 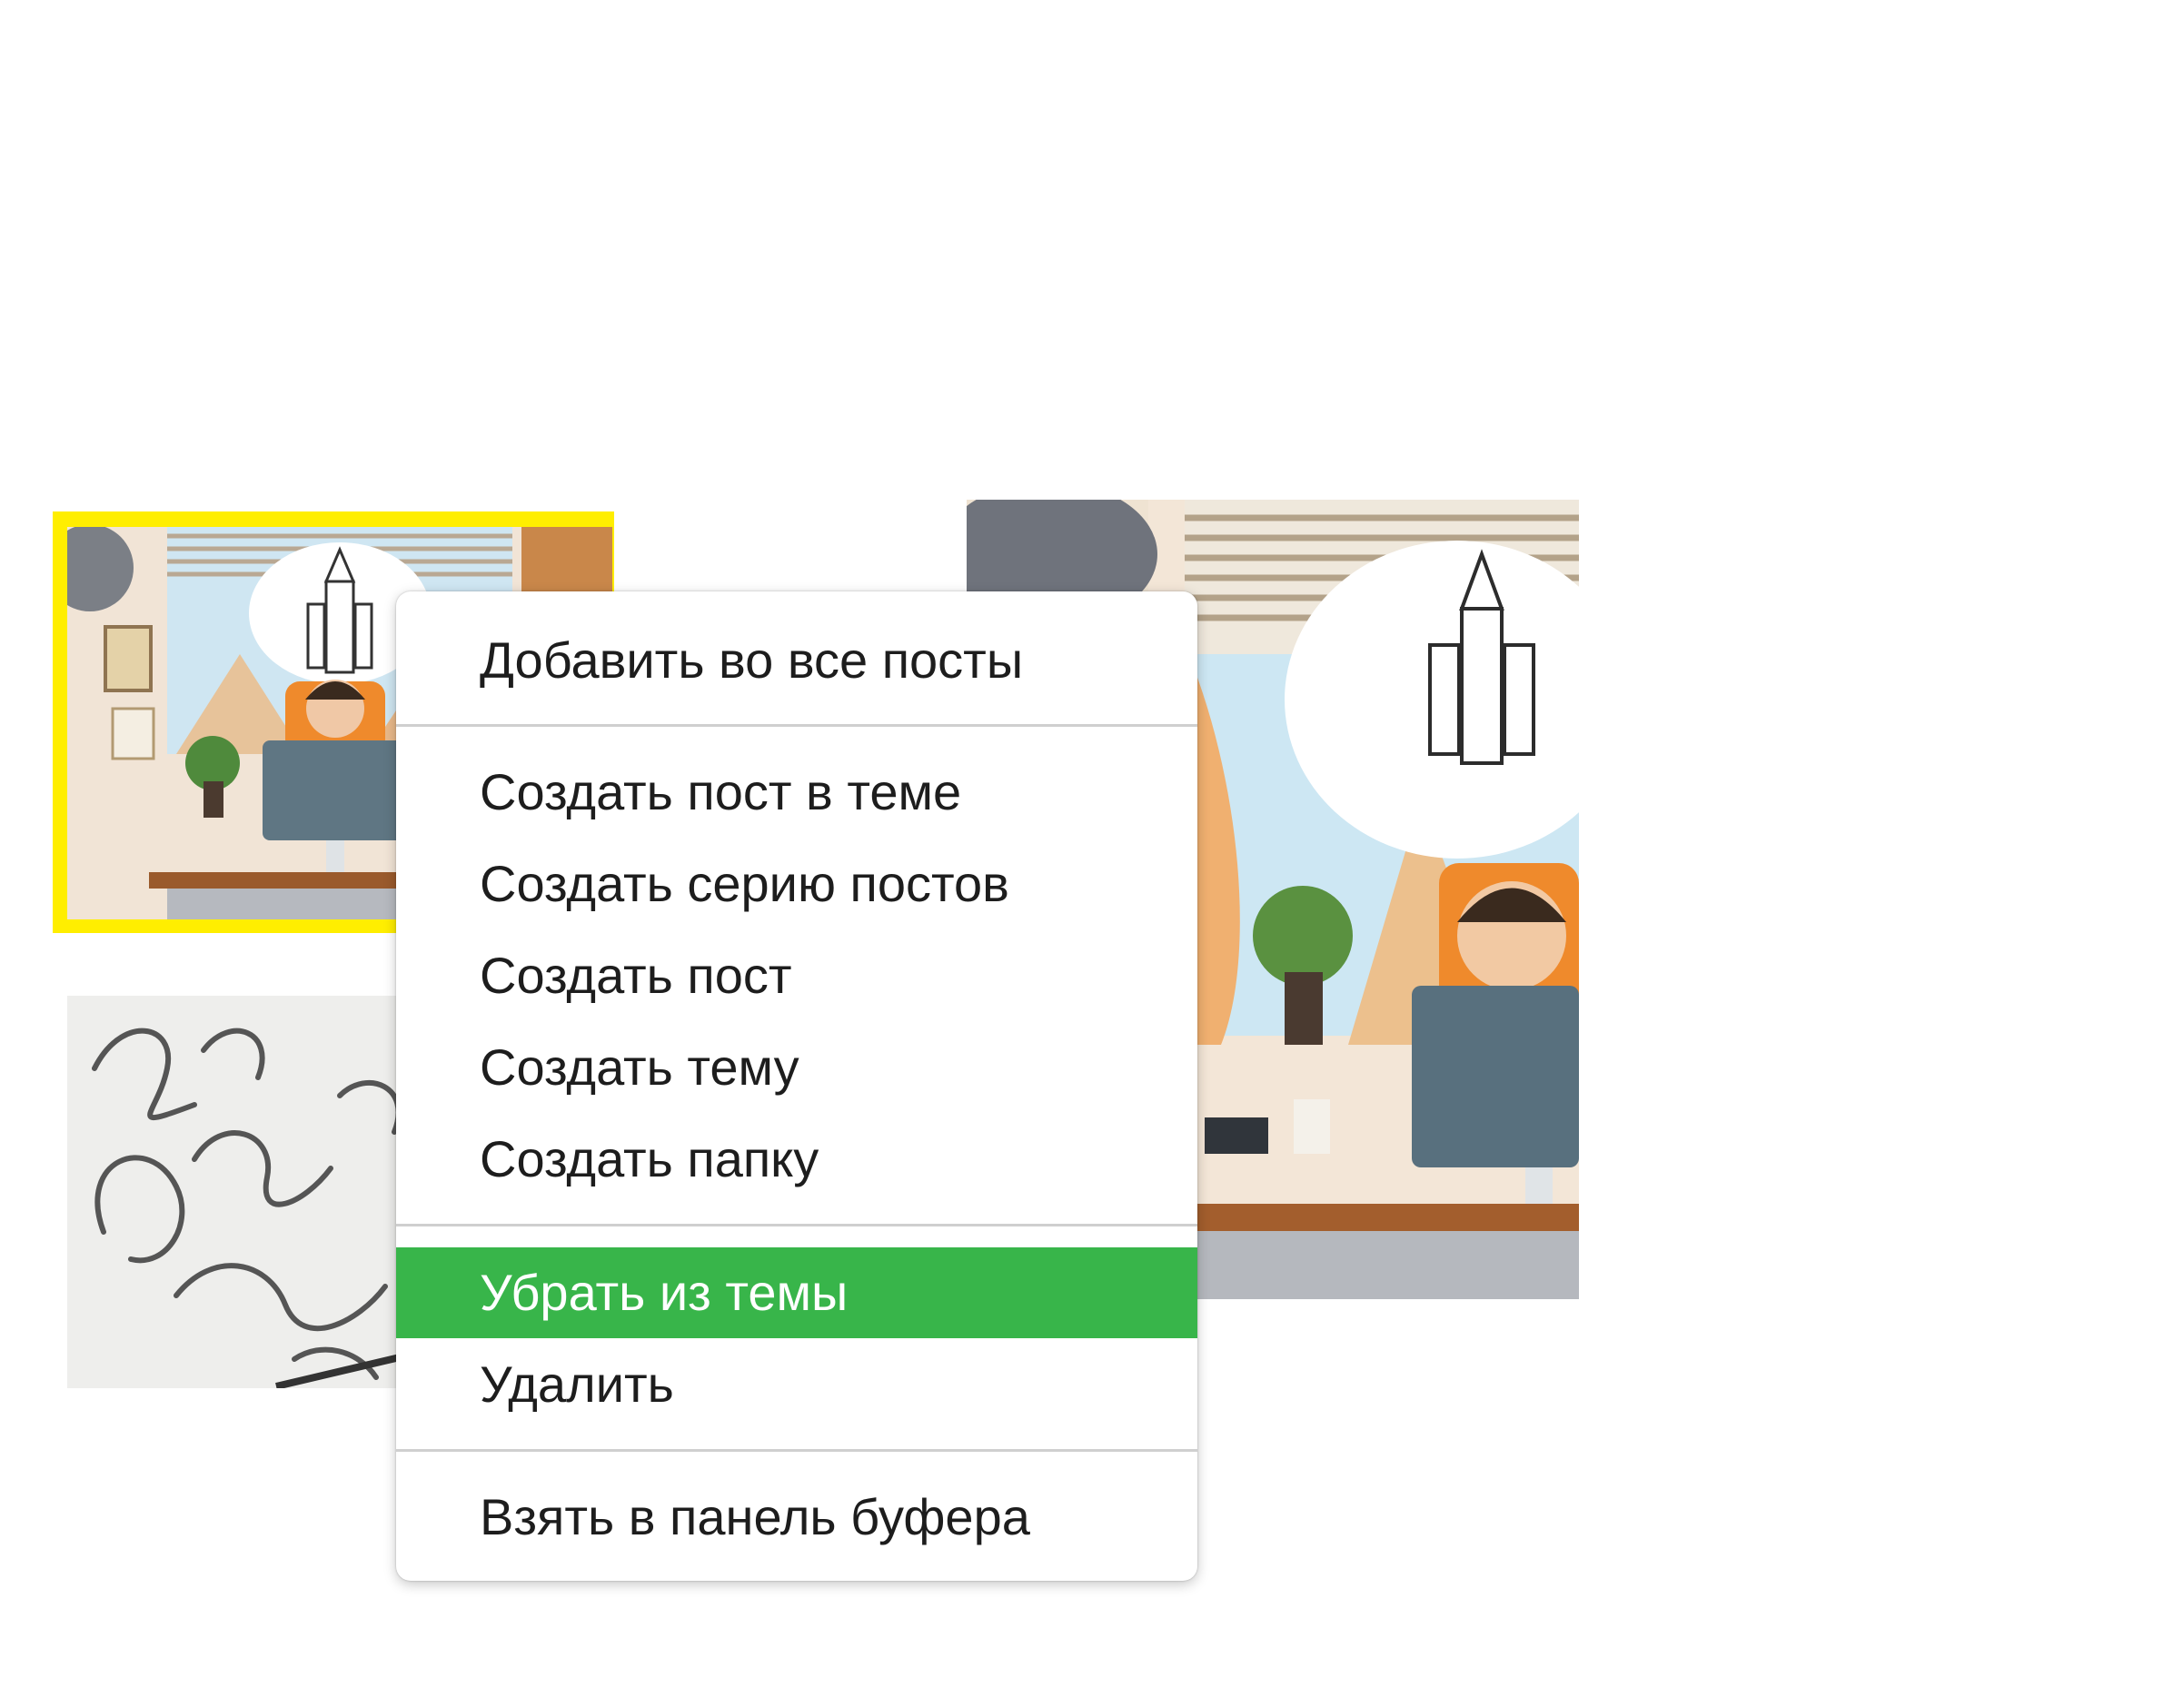 I want to click on menu-item-remove-from-topic: Убрать из темы, so click(x=796, y=1293).